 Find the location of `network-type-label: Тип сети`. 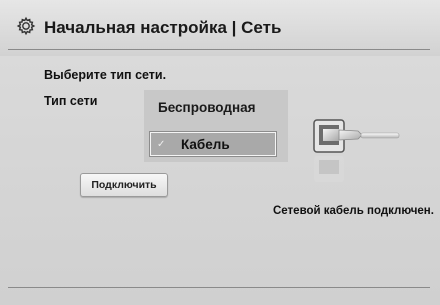

network-type-label: Тип сети is located at coordinates (71, 101).